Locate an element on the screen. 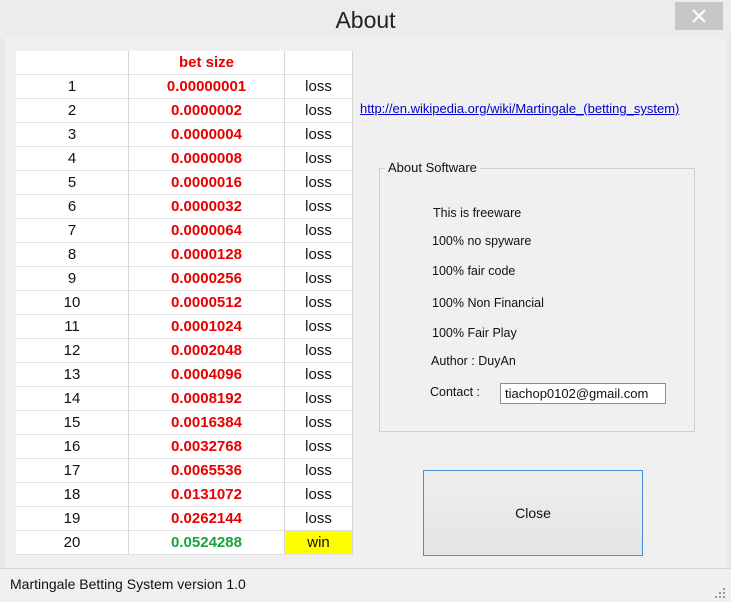 Image resolution: width=731 pixels, height=602 pixels. bet-size-value: 0.0004096 is located at coordinates (206, 374).